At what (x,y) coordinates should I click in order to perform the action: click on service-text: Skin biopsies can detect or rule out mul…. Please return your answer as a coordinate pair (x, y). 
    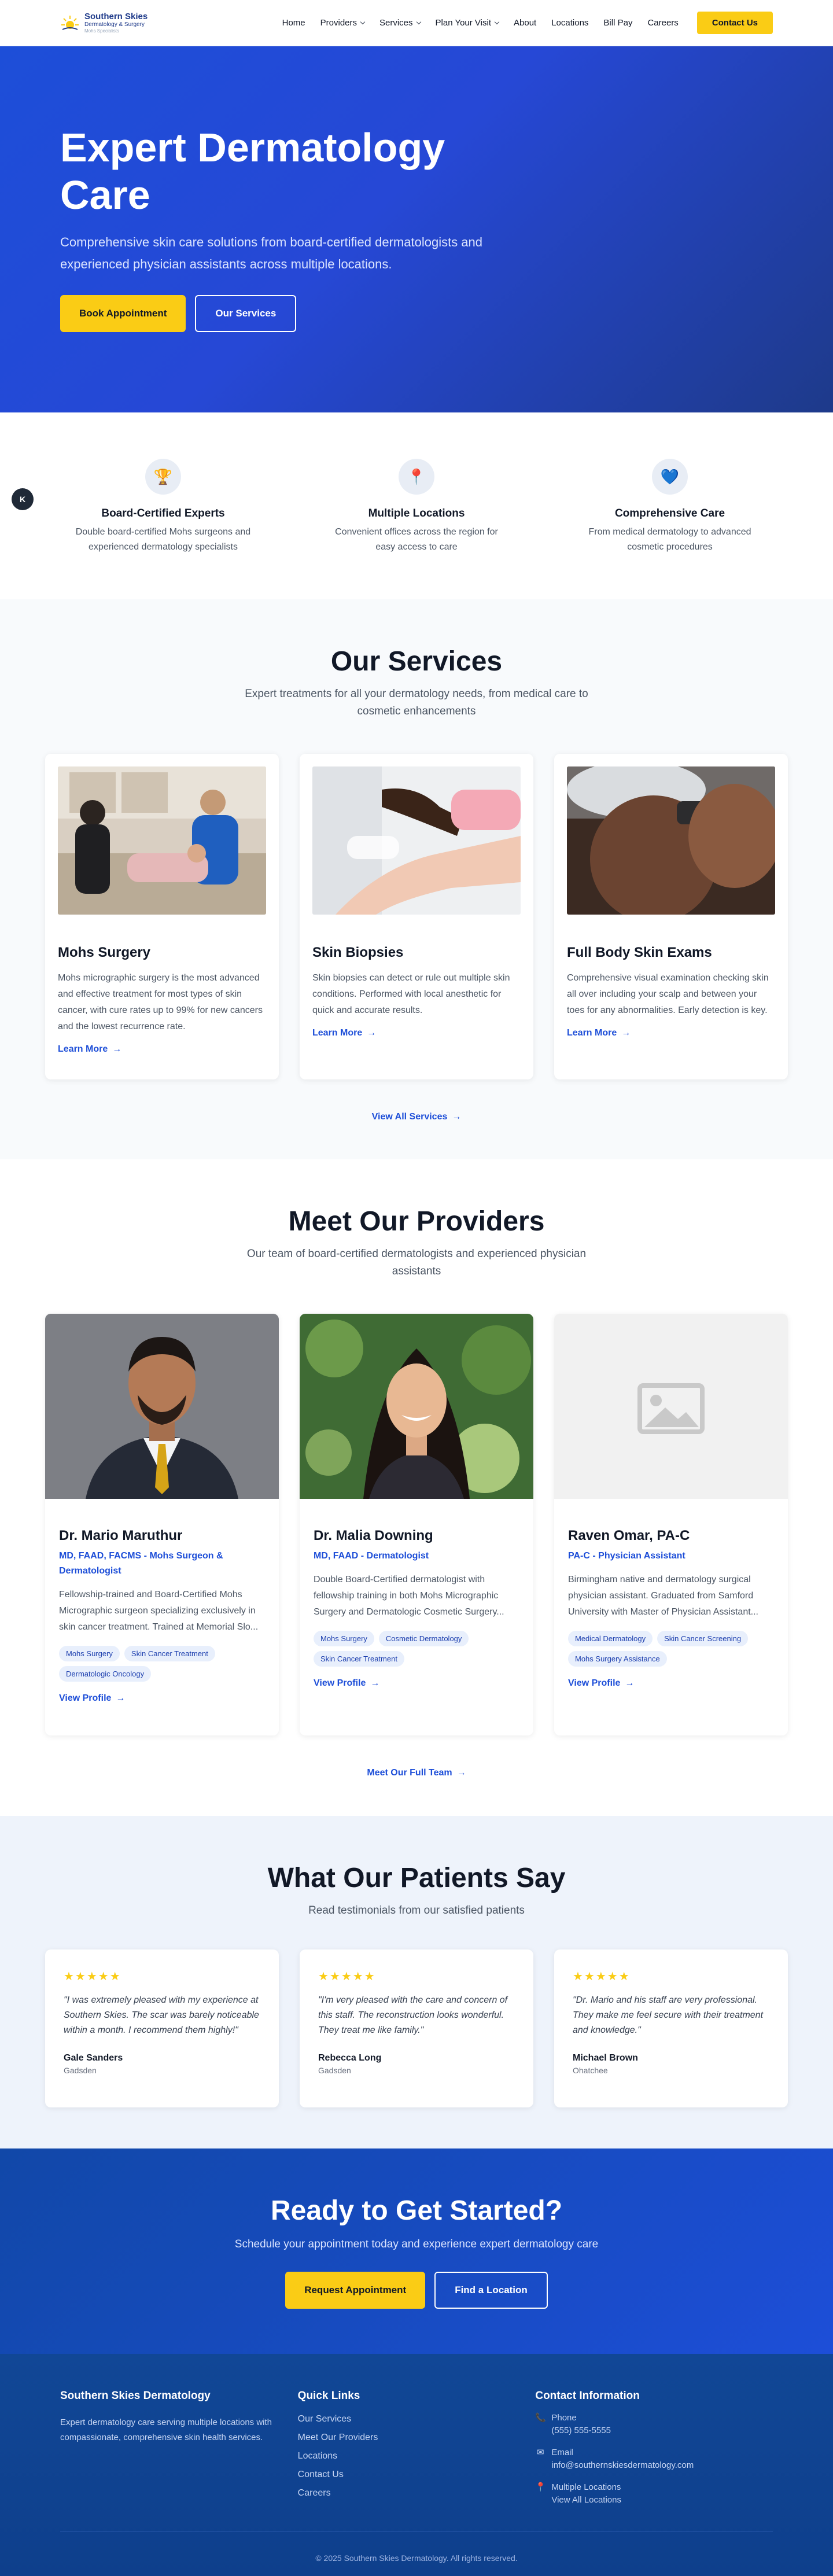
    Looking at the image, I should click on (411, 994).